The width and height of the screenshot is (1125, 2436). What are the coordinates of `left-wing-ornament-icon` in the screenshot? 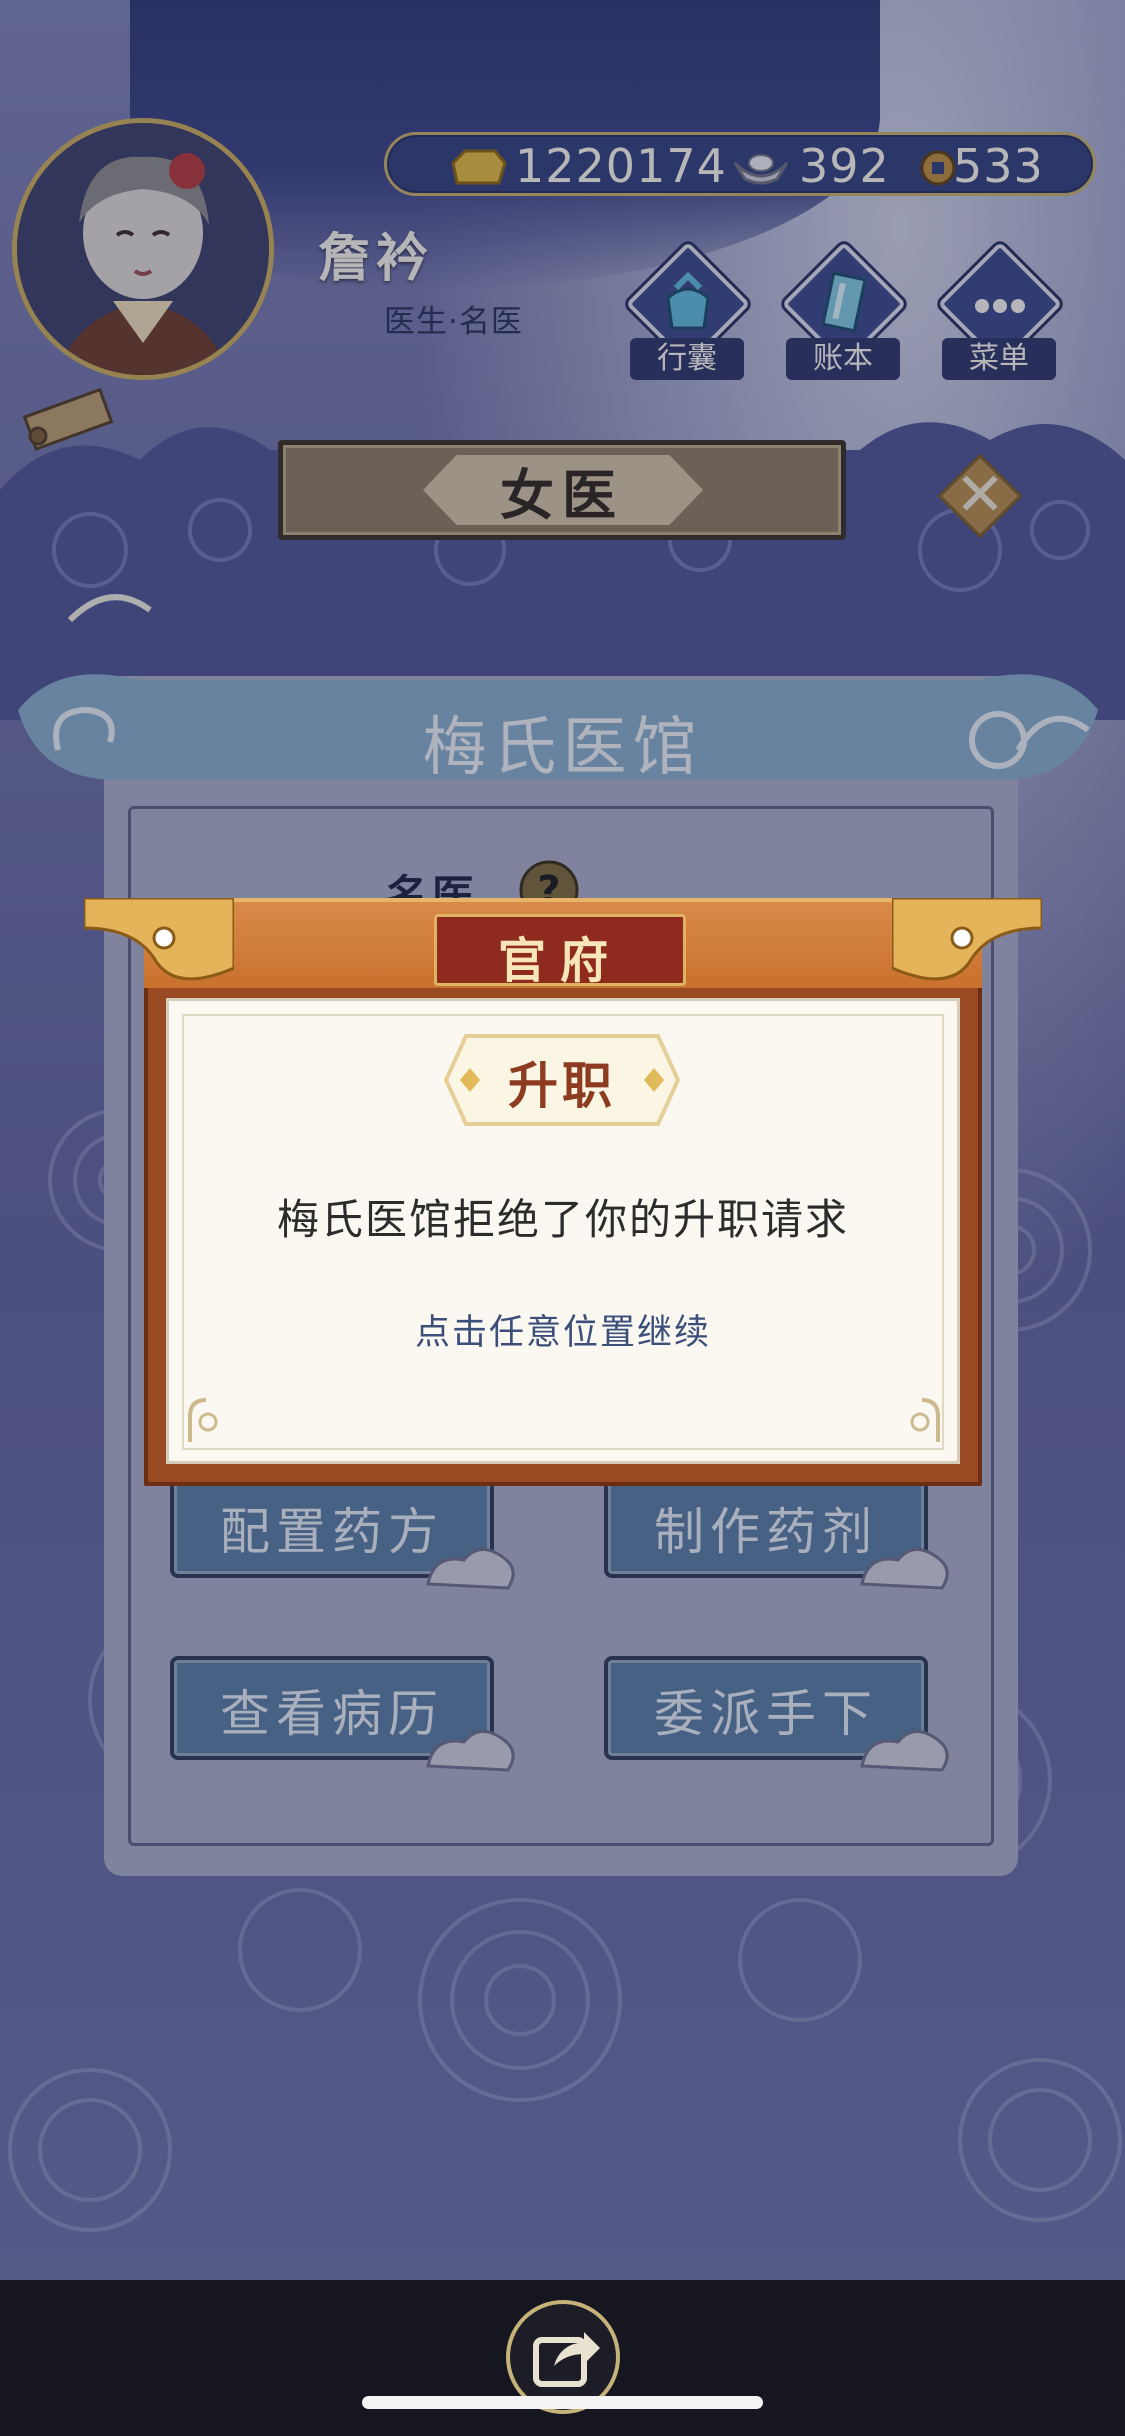 It's located at (159, 939).